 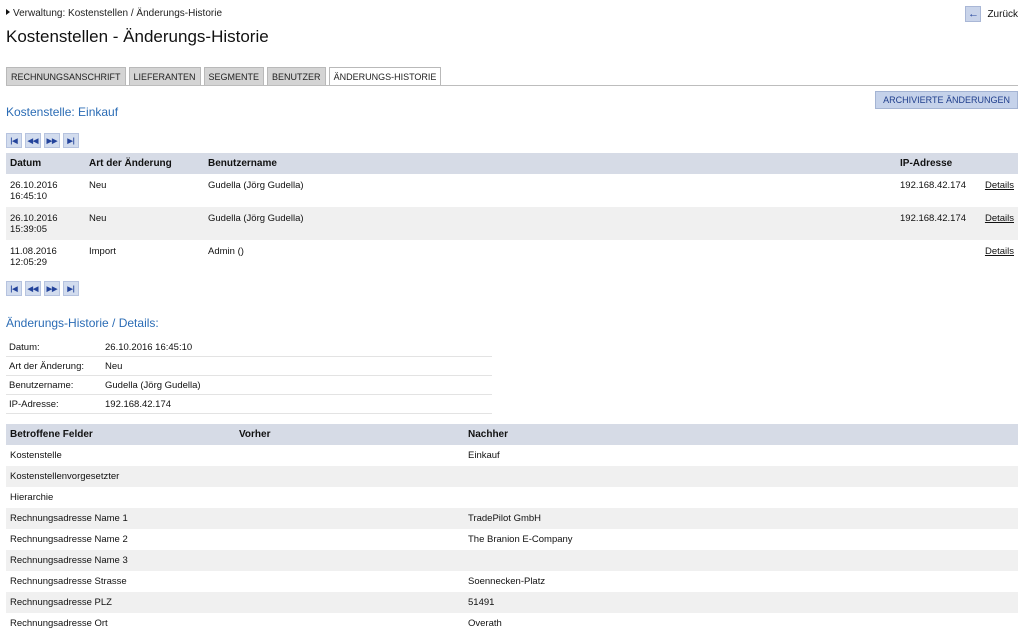 I want to click on cell-field: Rechnungsadresse Name 3, so click(x=120, y=560).